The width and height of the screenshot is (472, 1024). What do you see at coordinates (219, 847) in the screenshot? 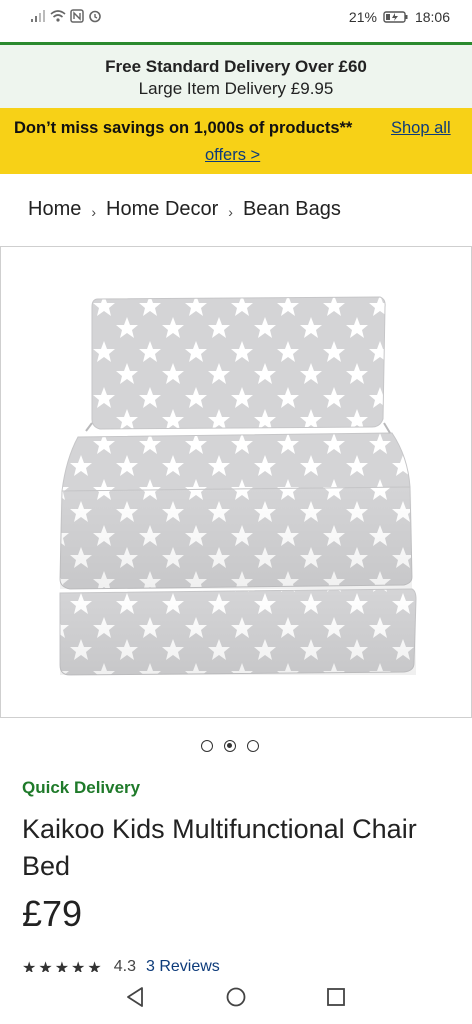
I see `product-title: Kaikoo Kids Multifunctional Chair Bed` at bounding box center [219, 847].